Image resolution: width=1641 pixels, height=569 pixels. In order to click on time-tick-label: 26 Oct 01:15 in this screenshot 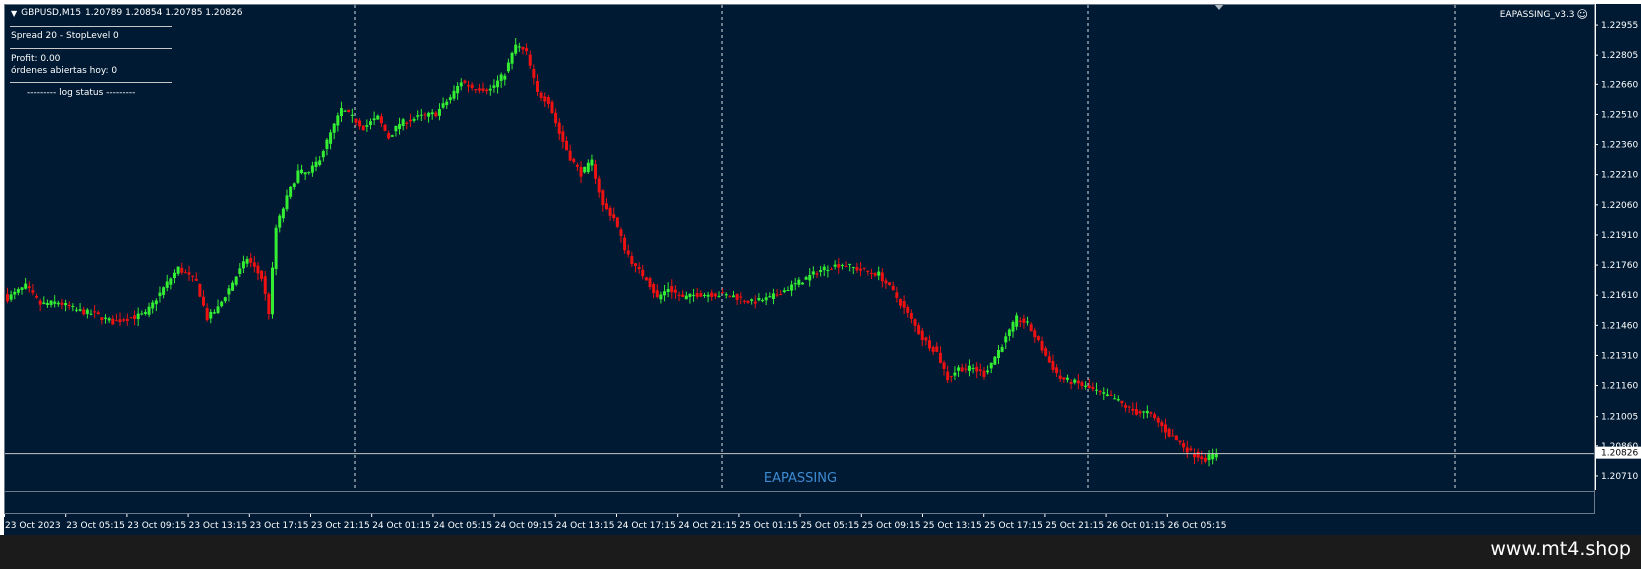, I will do `click(1136, 526)`.